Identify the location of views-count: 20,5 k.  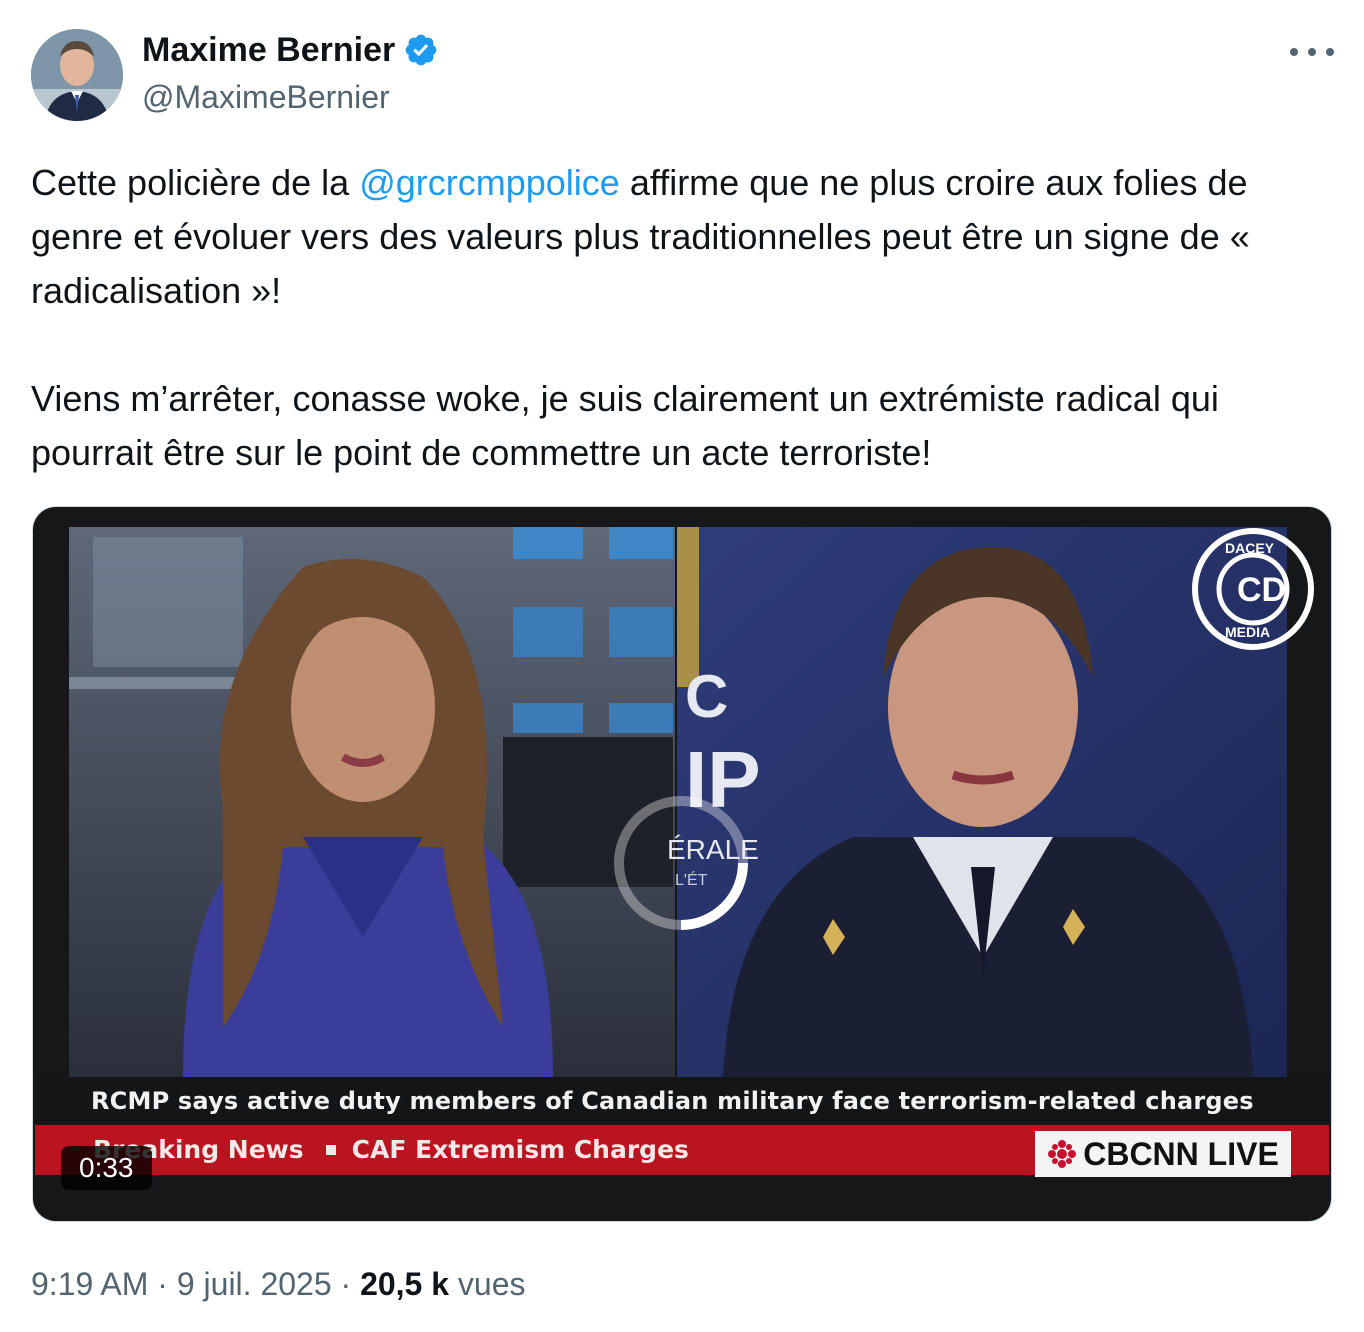
(405, 1284).